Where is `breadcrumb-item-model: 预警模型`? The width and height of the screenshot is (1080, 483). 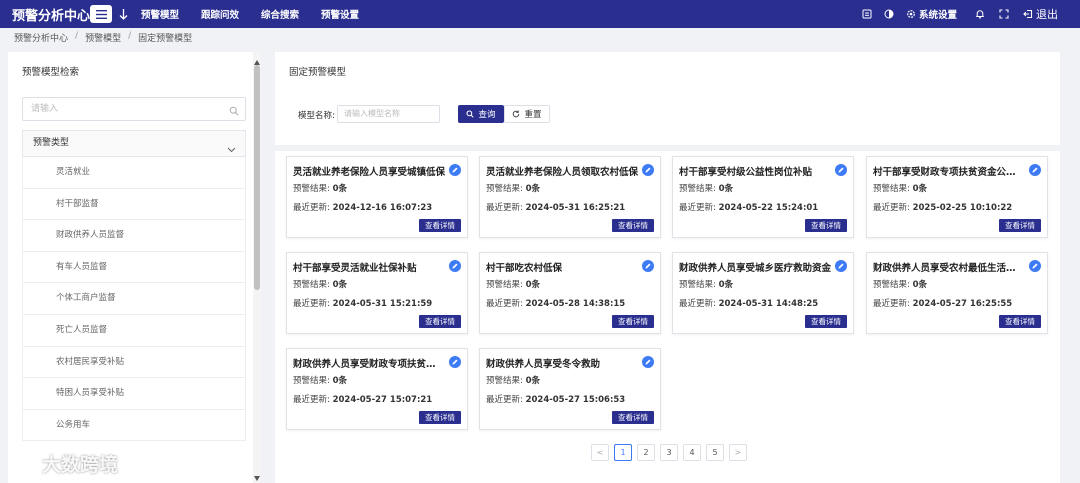
breadcrumb-item-model: 预警模型 is located at coordinates (103, 37).